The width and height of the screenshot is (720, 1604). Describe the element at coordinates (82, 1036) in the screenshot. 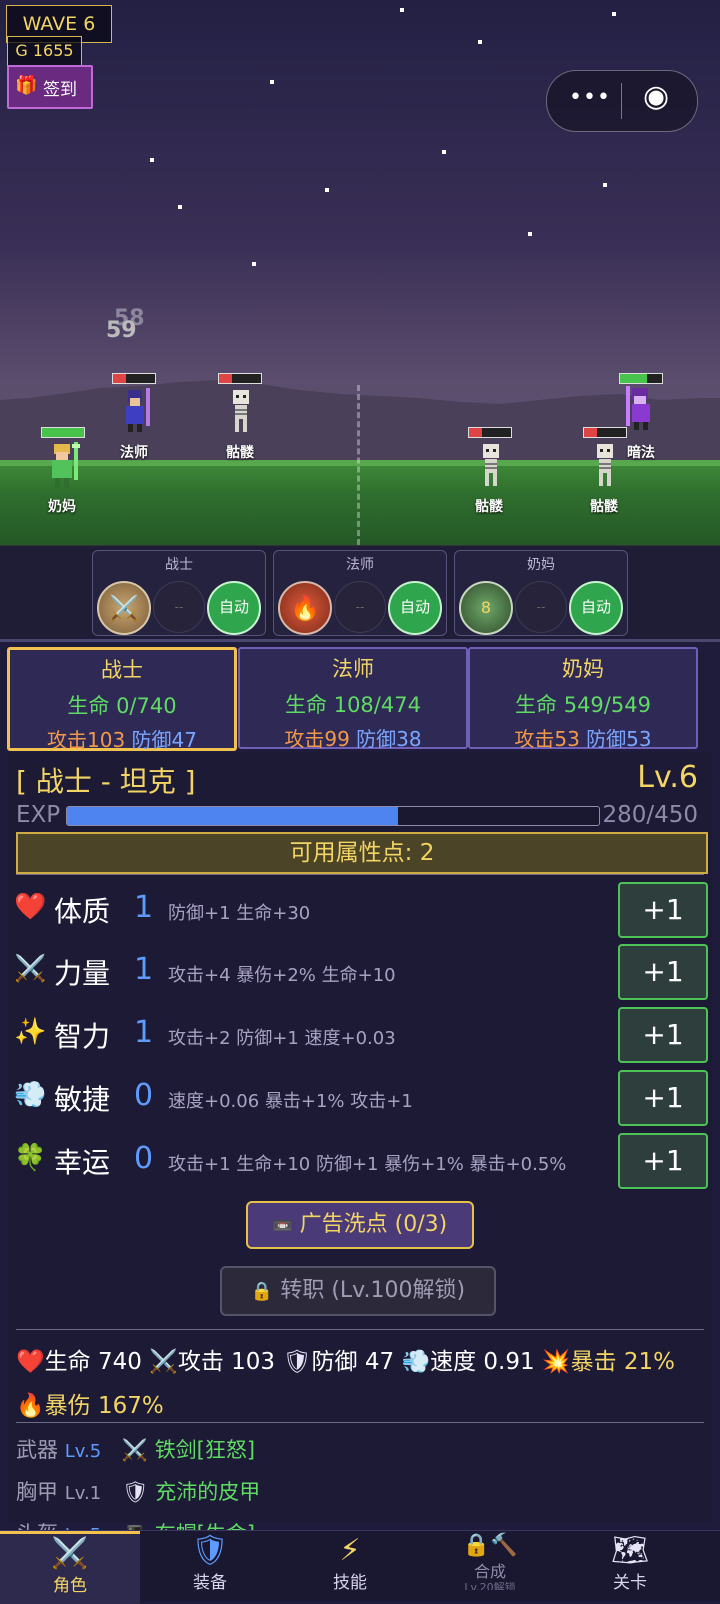

I see `attr-name: 智力` at that location.